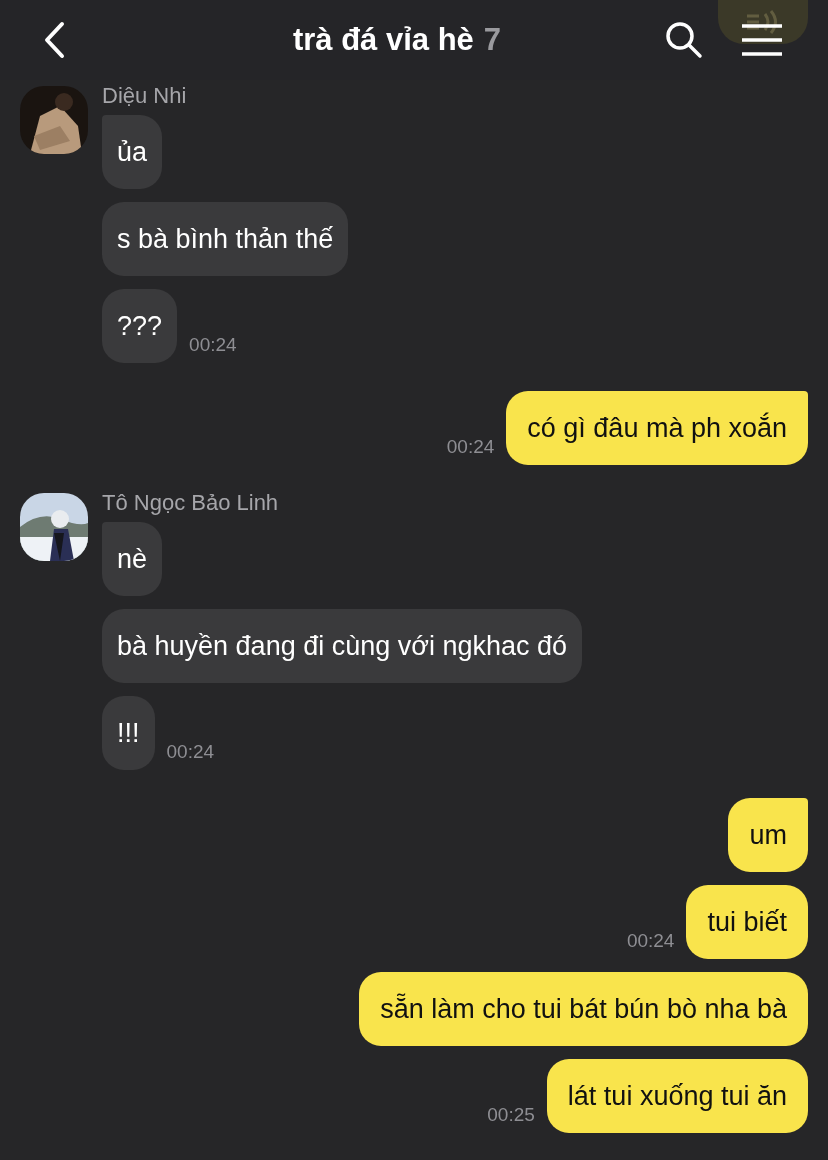 Image resolution: width=828 pixels, height=1160 pixels. I want to click on message-bubble: lát tui xuống tui ăn, so click(677, 1096).